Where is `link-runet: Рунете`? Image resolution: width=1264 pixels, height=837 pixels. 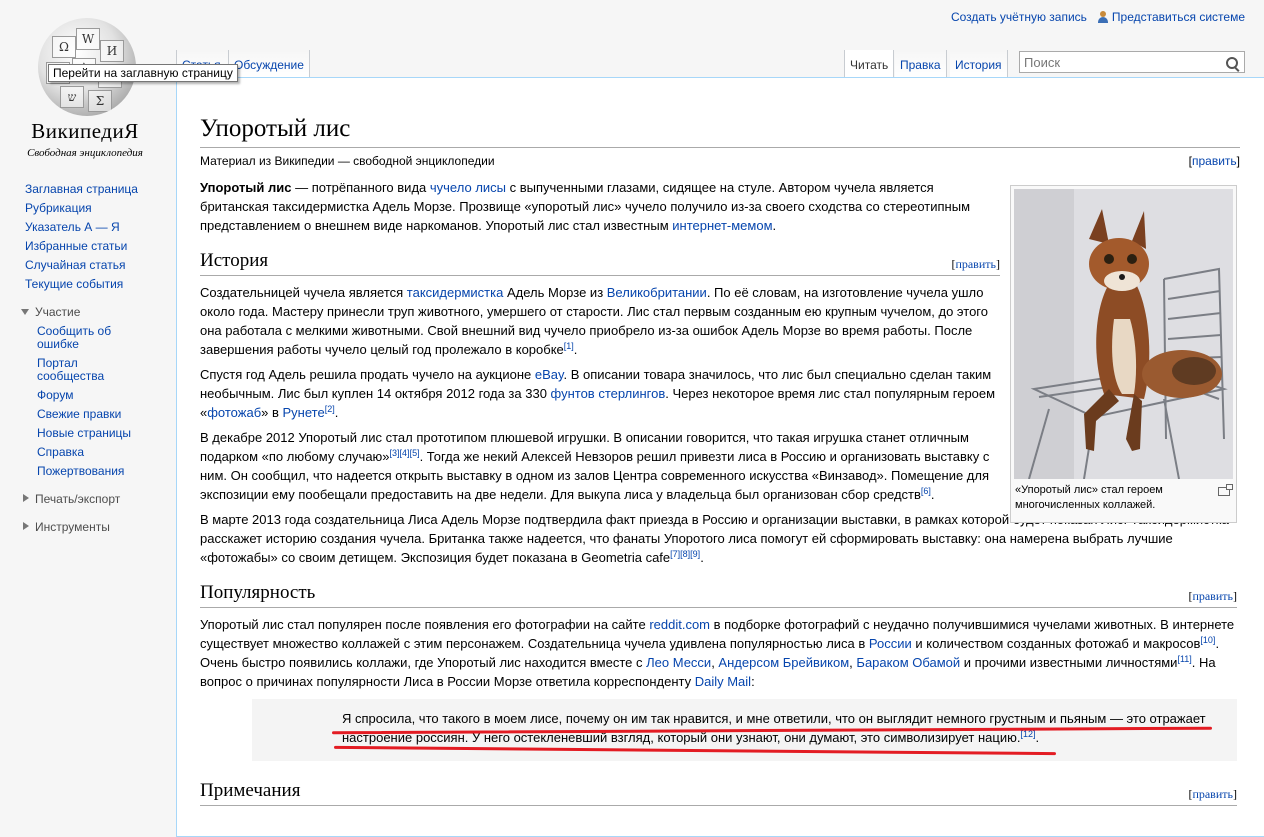
link-runet: Рунете is located at coordinates (304, 412).